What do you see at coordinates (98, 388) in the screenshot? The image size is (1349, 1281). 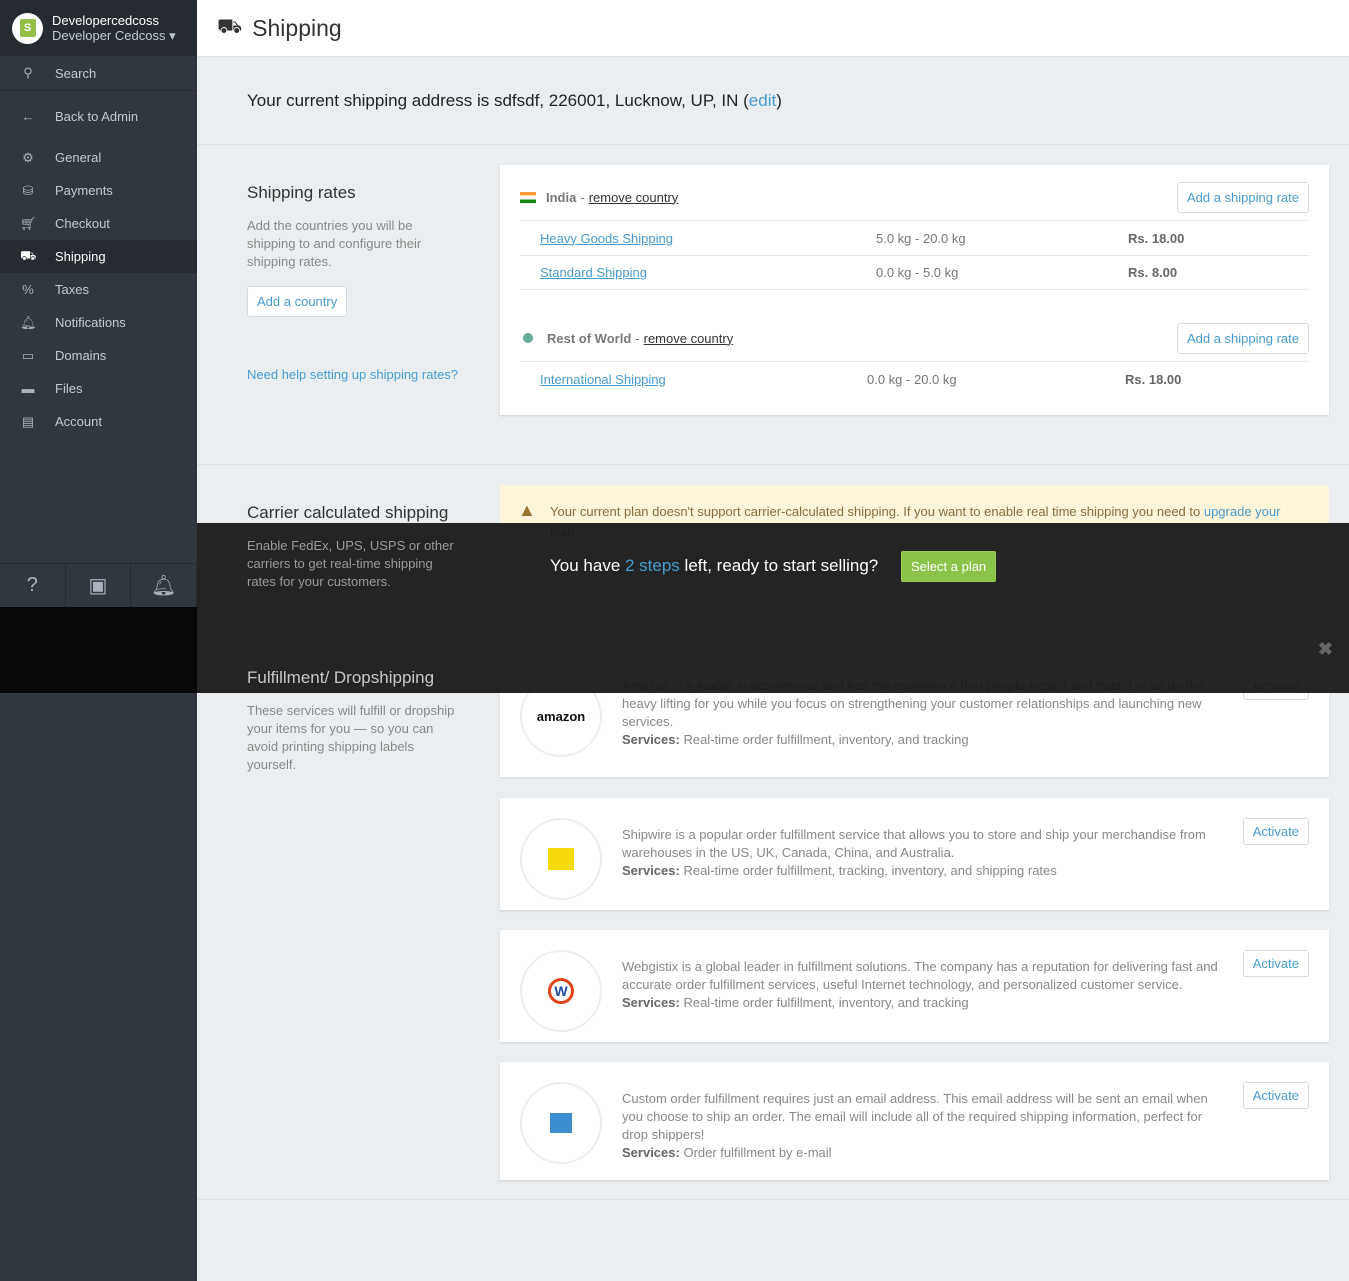 I see `sidebar-item-files: ▬ Files` at bounding box center [98, 388].